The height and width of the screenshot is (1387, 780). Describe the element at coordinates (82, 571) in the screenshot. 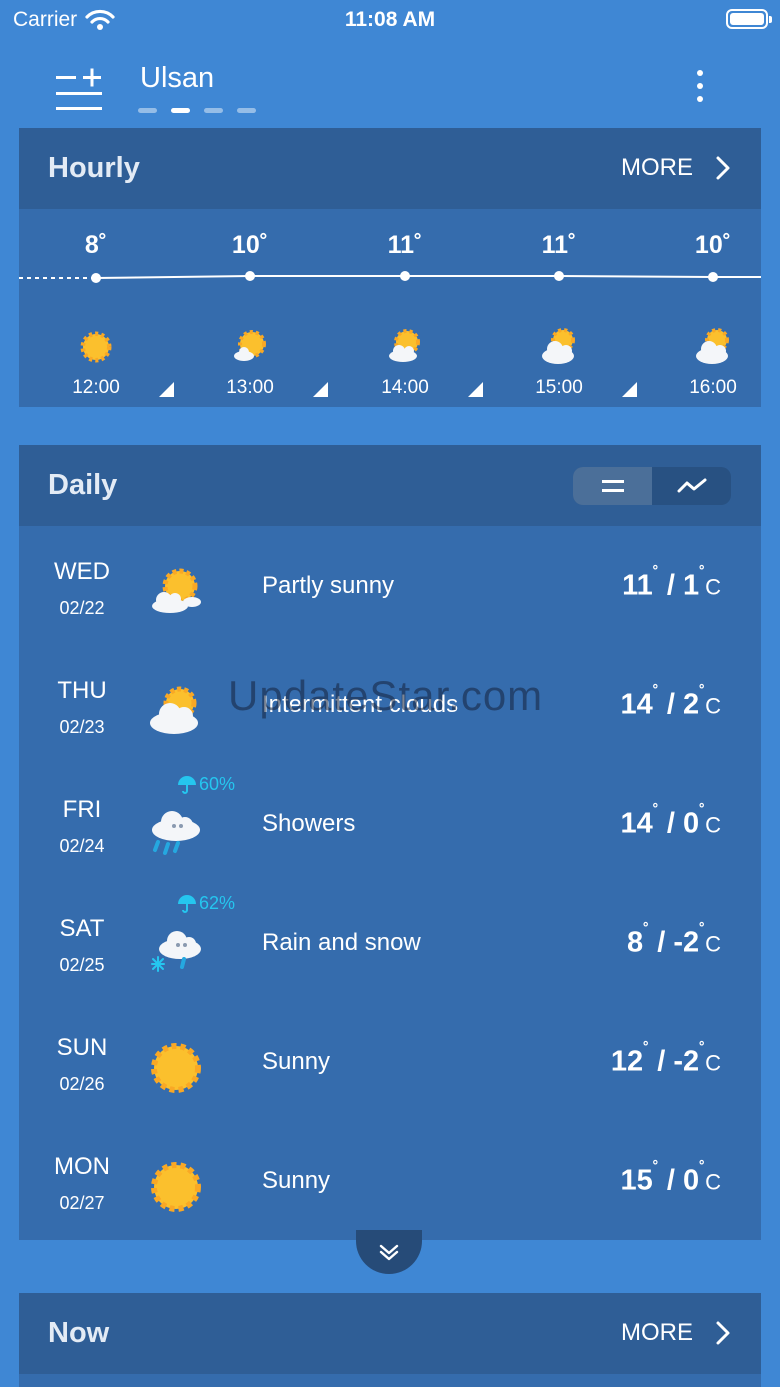

I see `day-name: WED` at that location.